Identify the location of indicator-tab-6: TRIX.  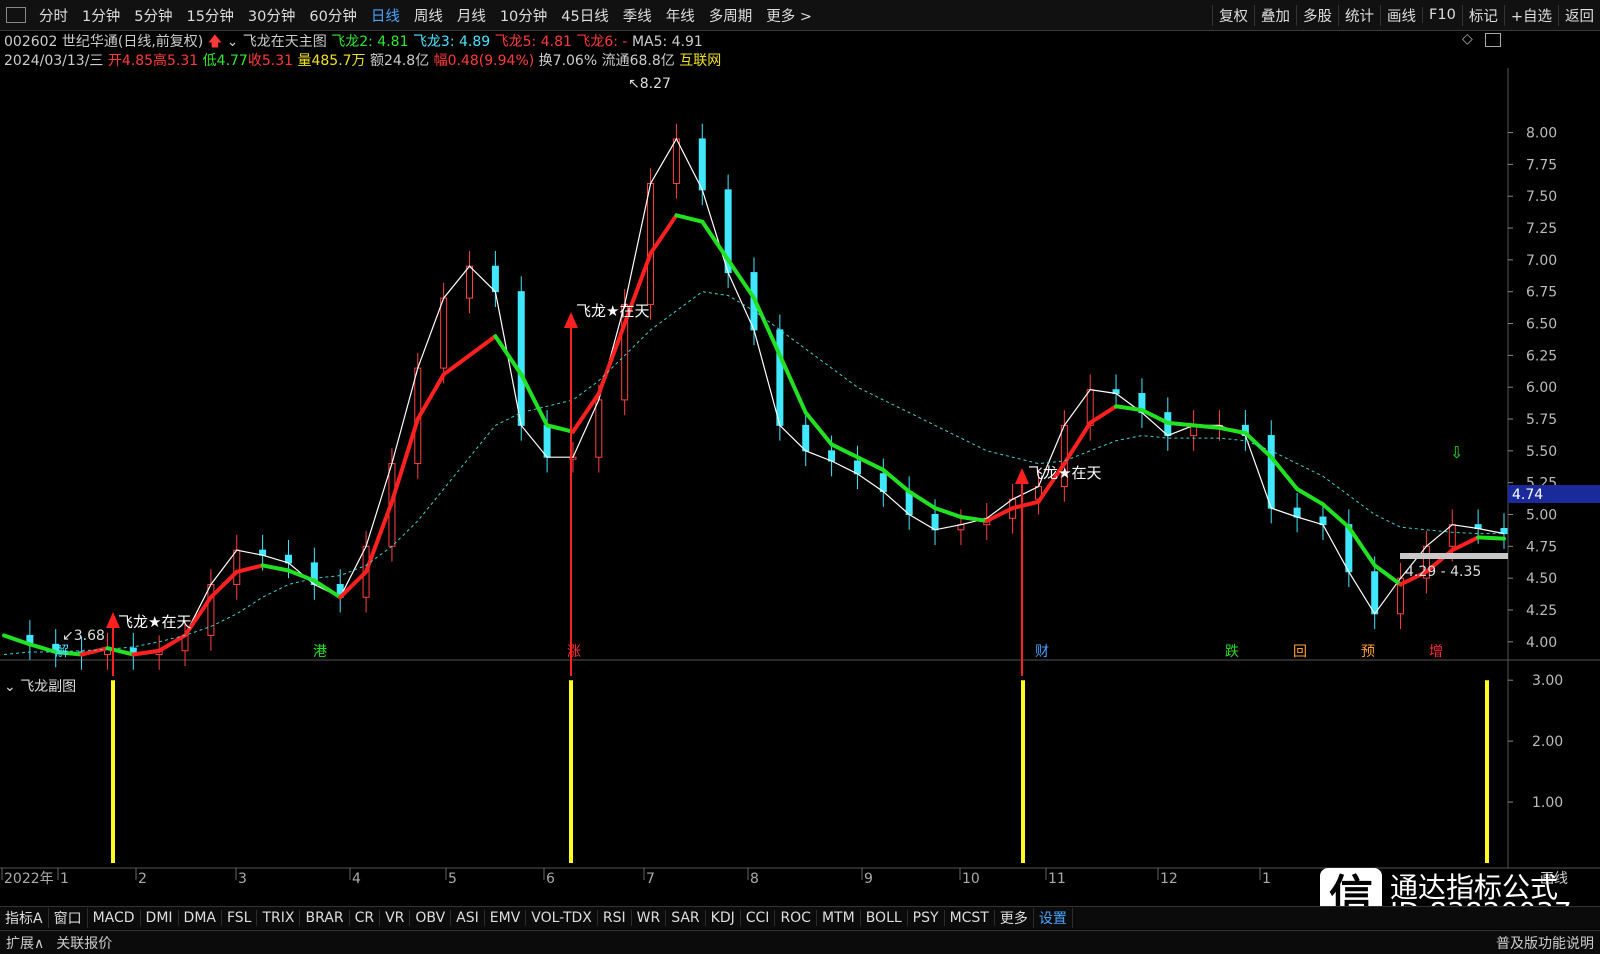
(279, 918).